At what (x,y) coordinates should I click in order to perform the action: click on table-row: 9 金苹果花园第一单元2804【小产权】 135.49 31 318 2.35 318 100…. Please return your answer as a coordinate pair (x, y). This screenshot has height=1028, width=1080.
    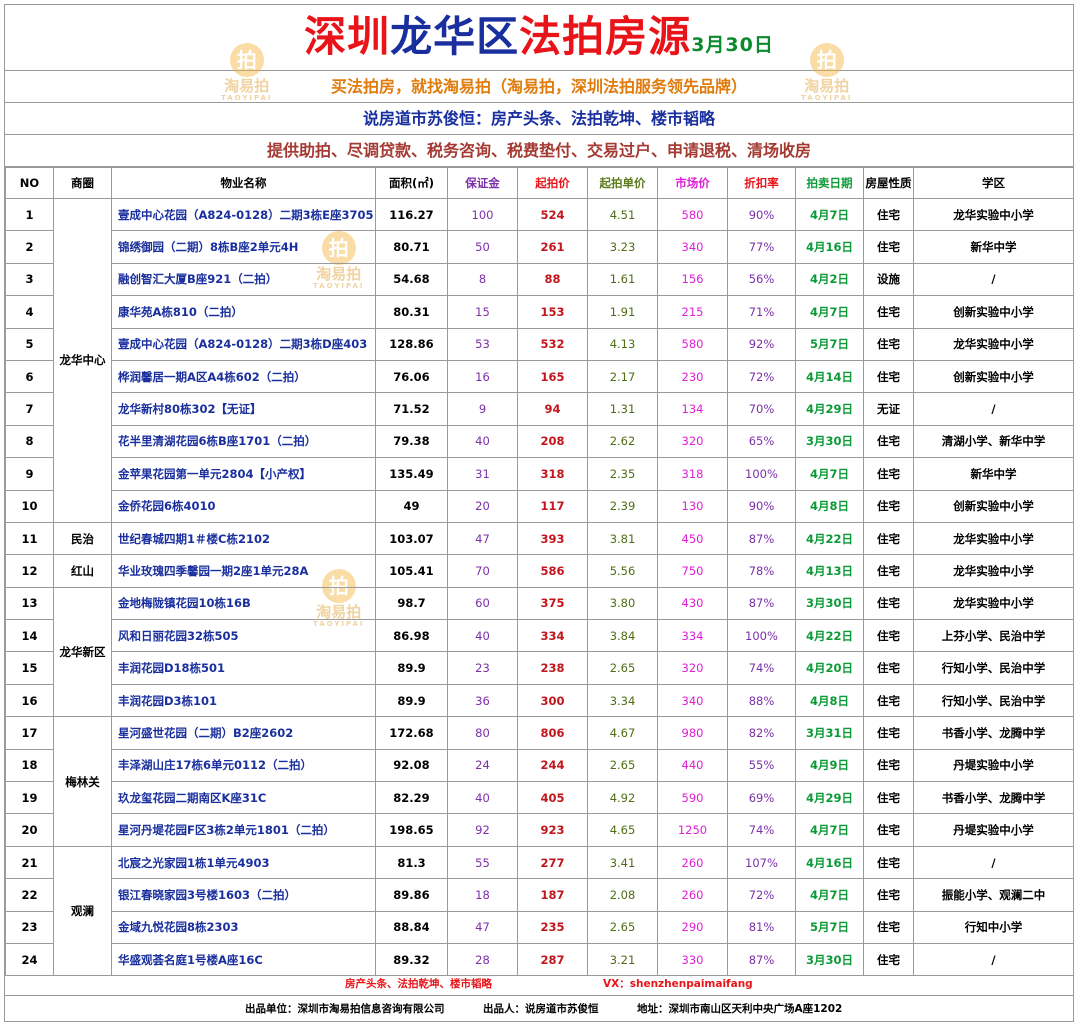
    Looking at the image, I should click on (539, 474).